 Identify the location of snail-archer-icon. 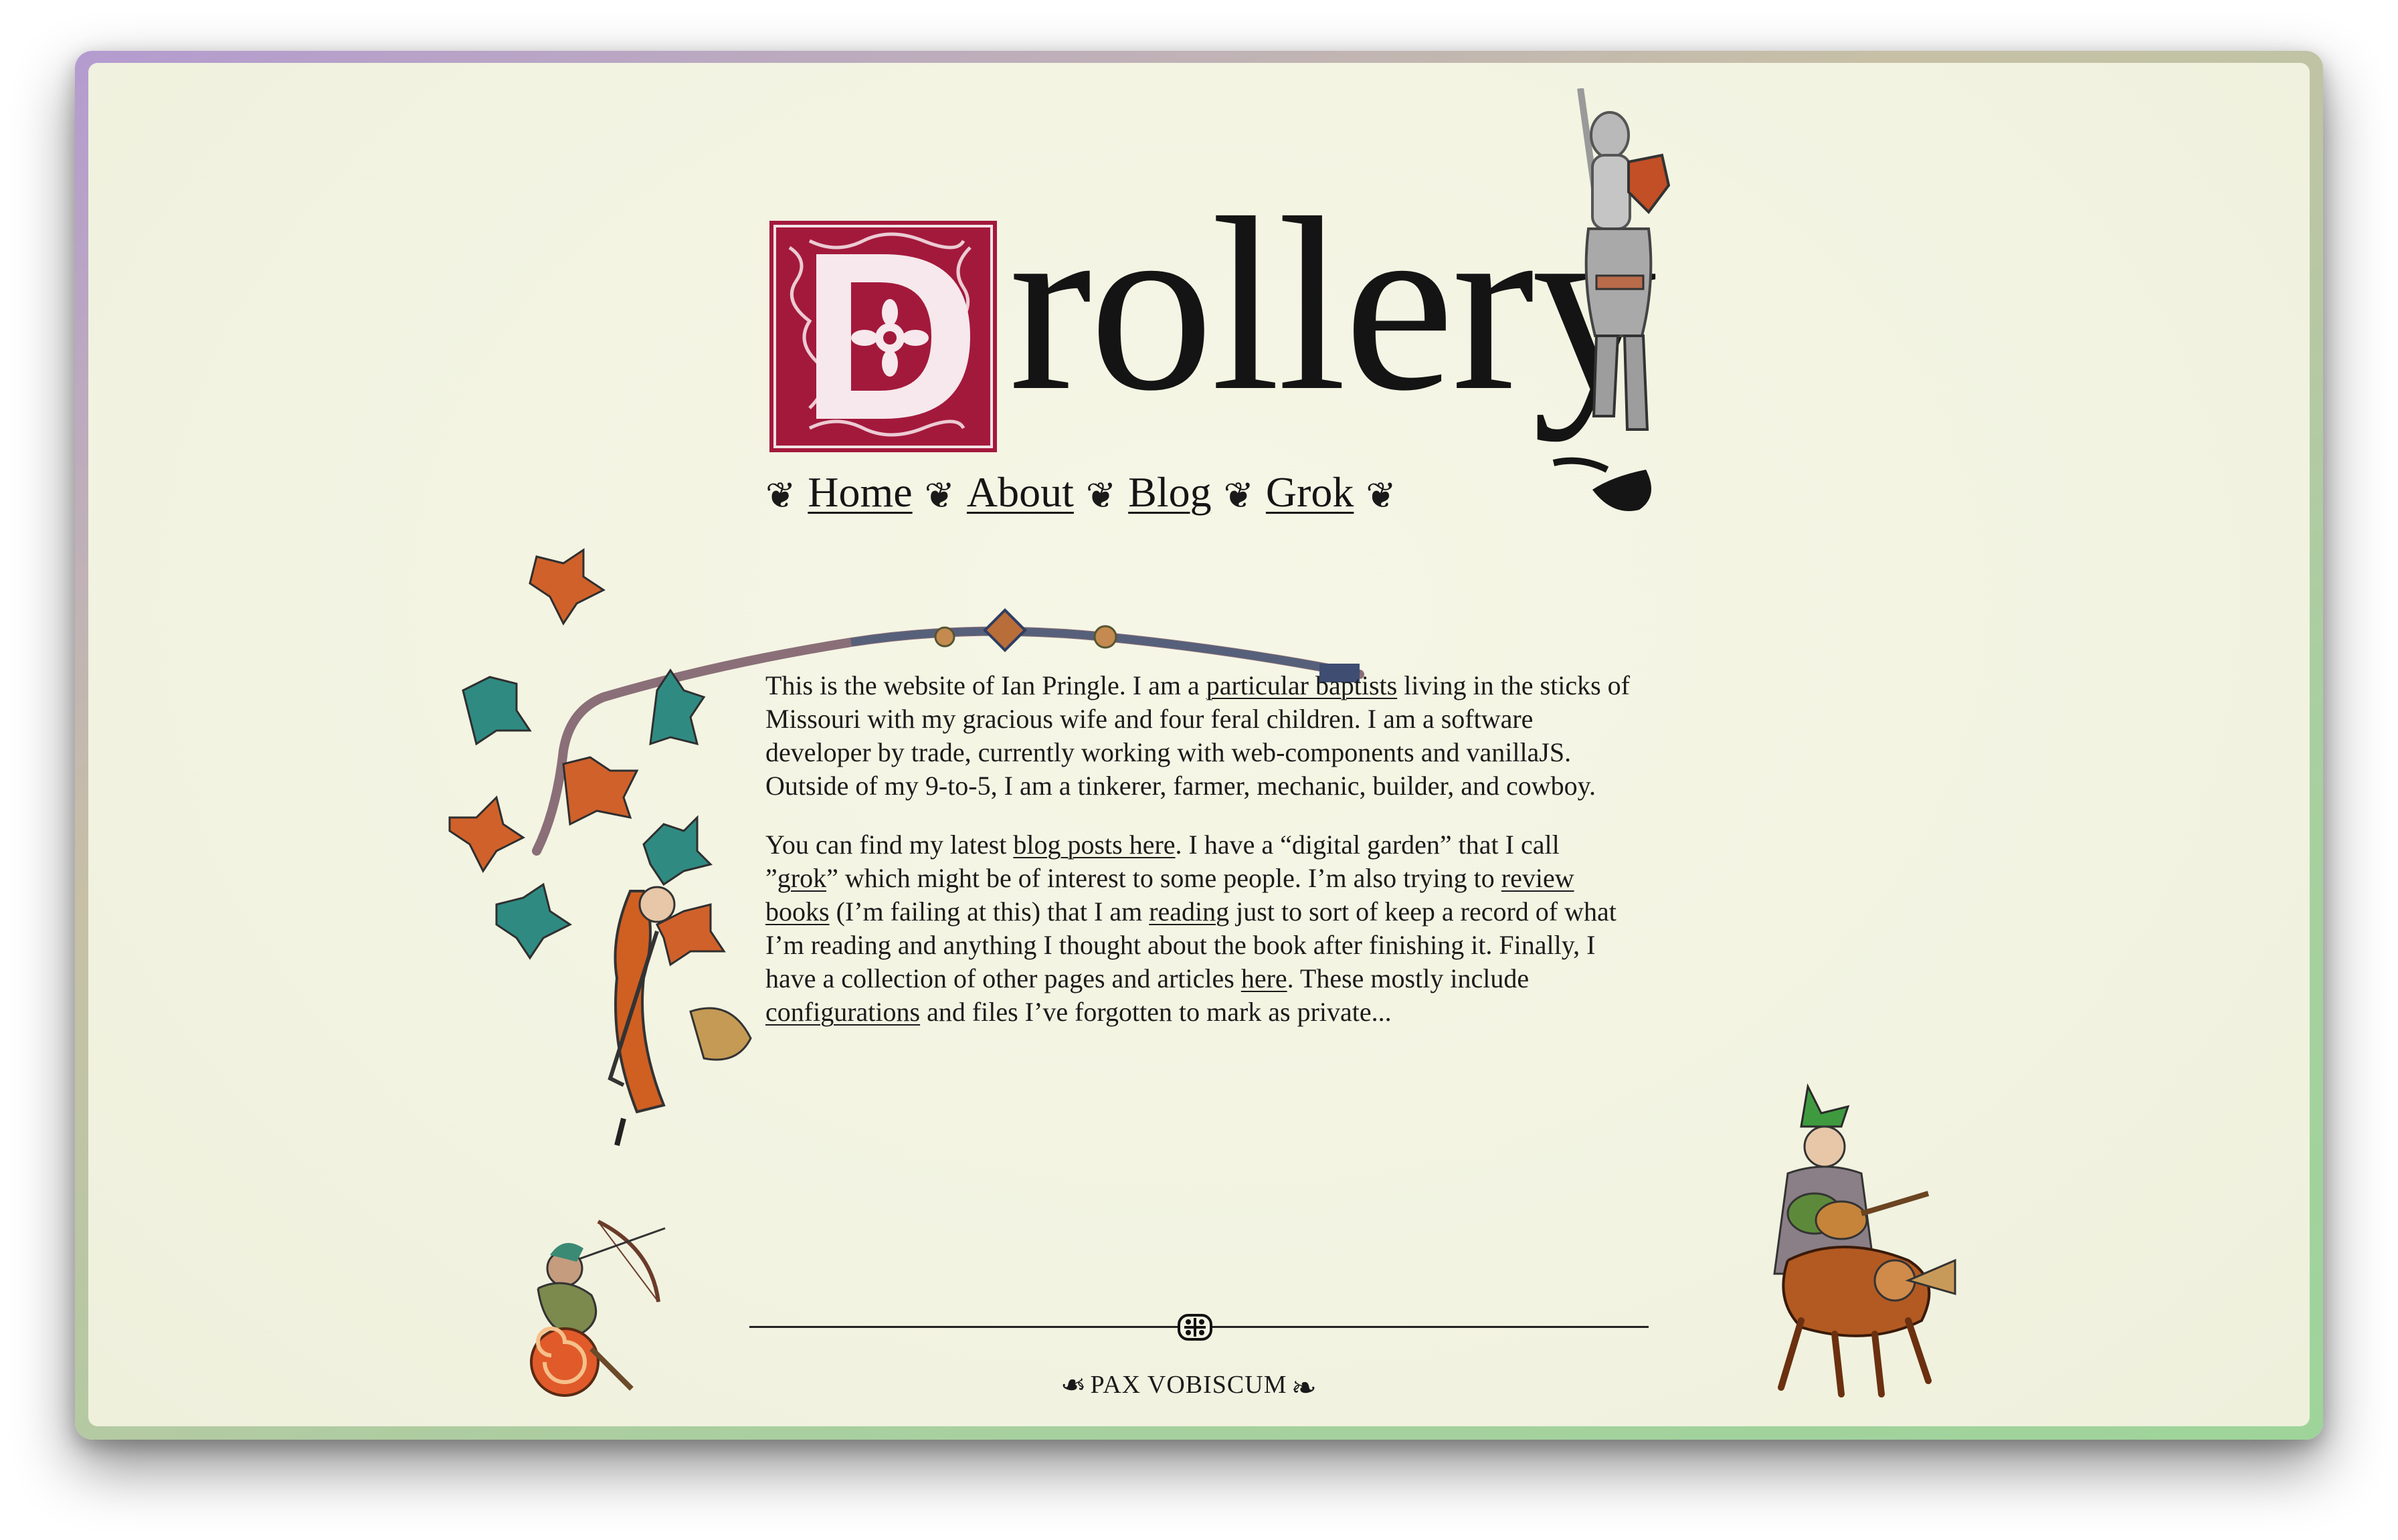
(598, 1308).